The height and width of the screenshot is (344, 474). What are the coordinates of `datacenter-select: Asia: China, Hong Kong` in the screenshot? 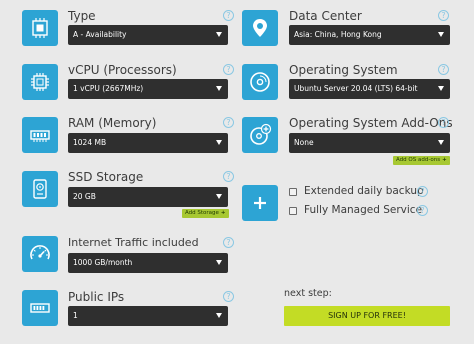 It's located at (369, 35).